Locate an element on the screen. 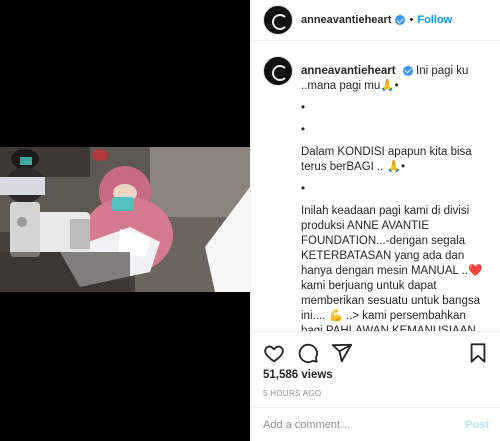 The height and width of the screenshot is (441, 500). comment-input is located at coordinates (364, 425).